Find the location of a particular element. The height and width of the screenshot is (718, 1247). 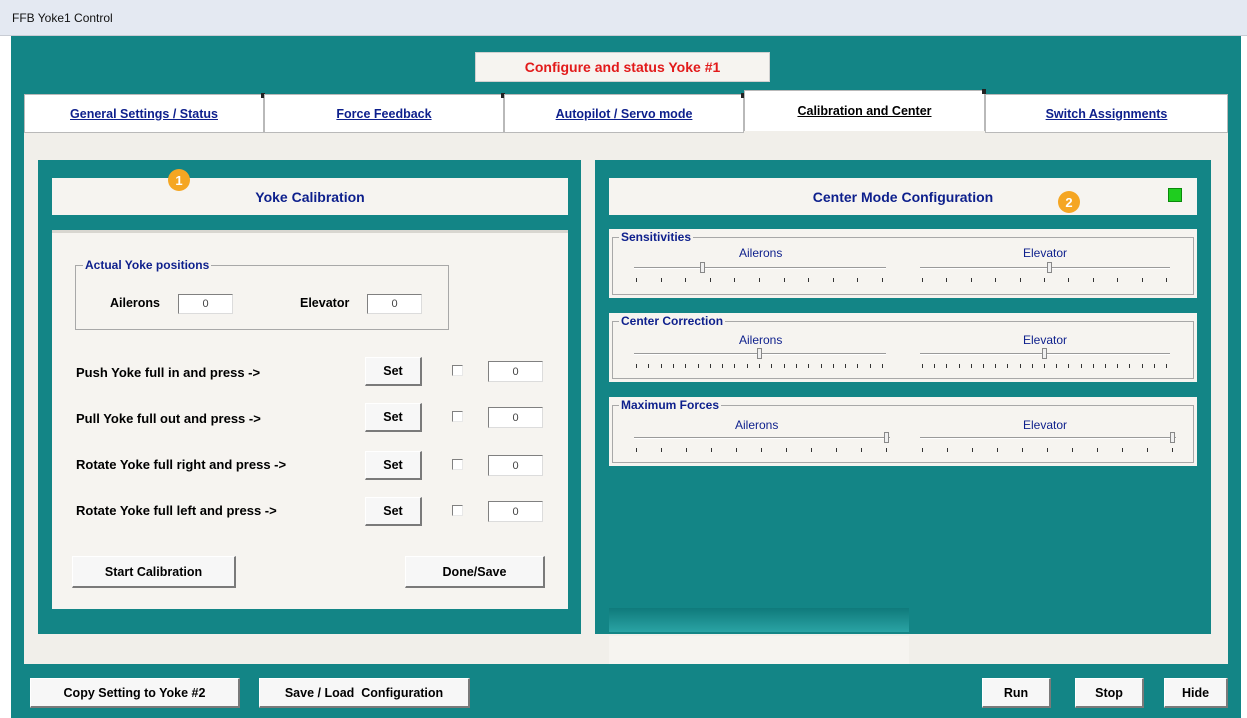

ailerons-position-label: Ailerons is located at coordinates (135, 303).